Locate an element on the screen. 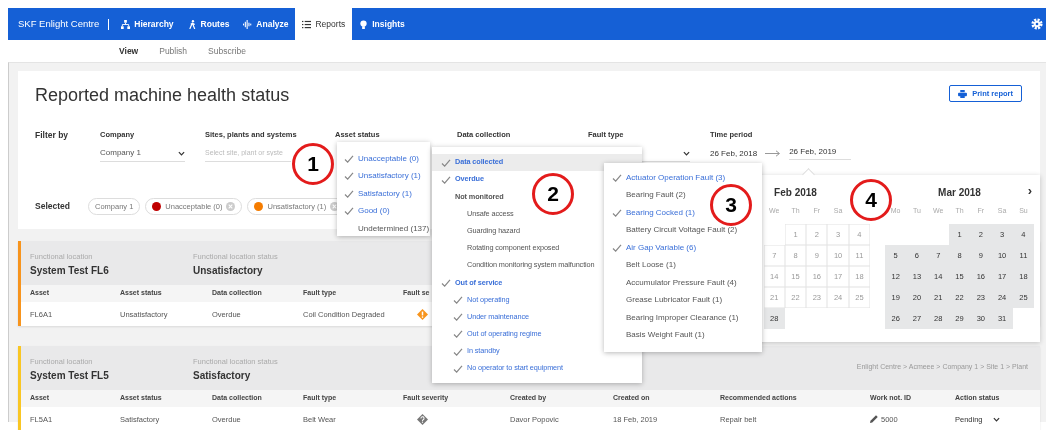 This screenshot has height=430, width=1046. walking-figure-icon is located at coordinates (192, 24).